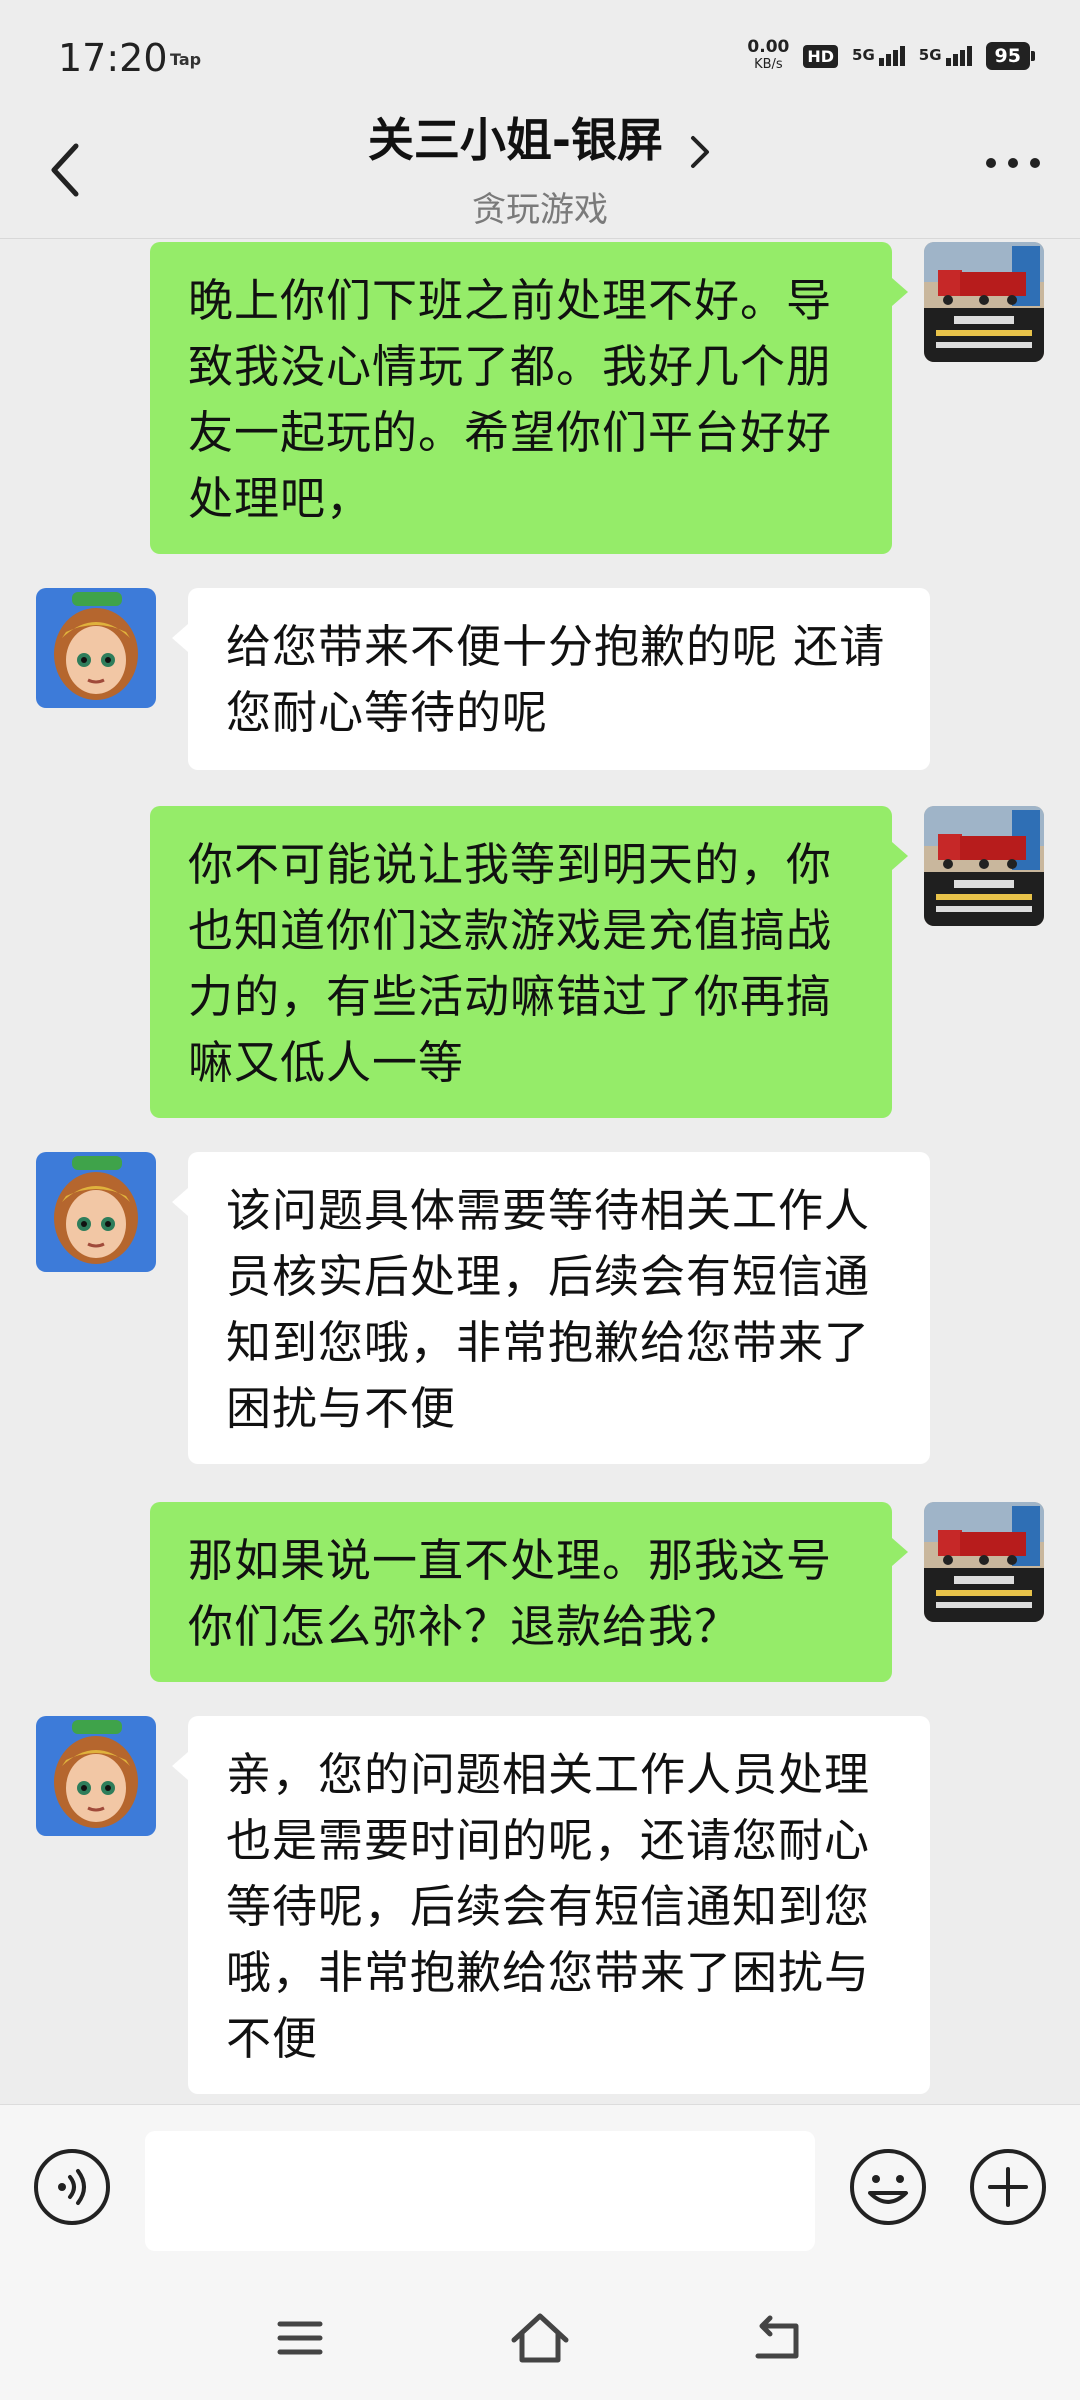 This screenshot has width=1080, height=2400. I want to click on battery-icon: 95, so click(1010, 56).